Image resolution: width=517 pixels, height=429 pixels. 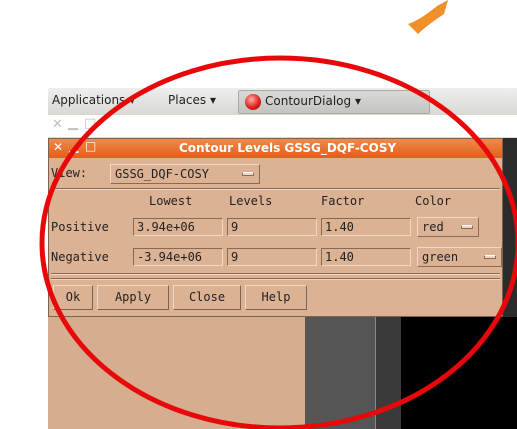 I want to click on negative-color-select: green, so click(x=459, y=257).